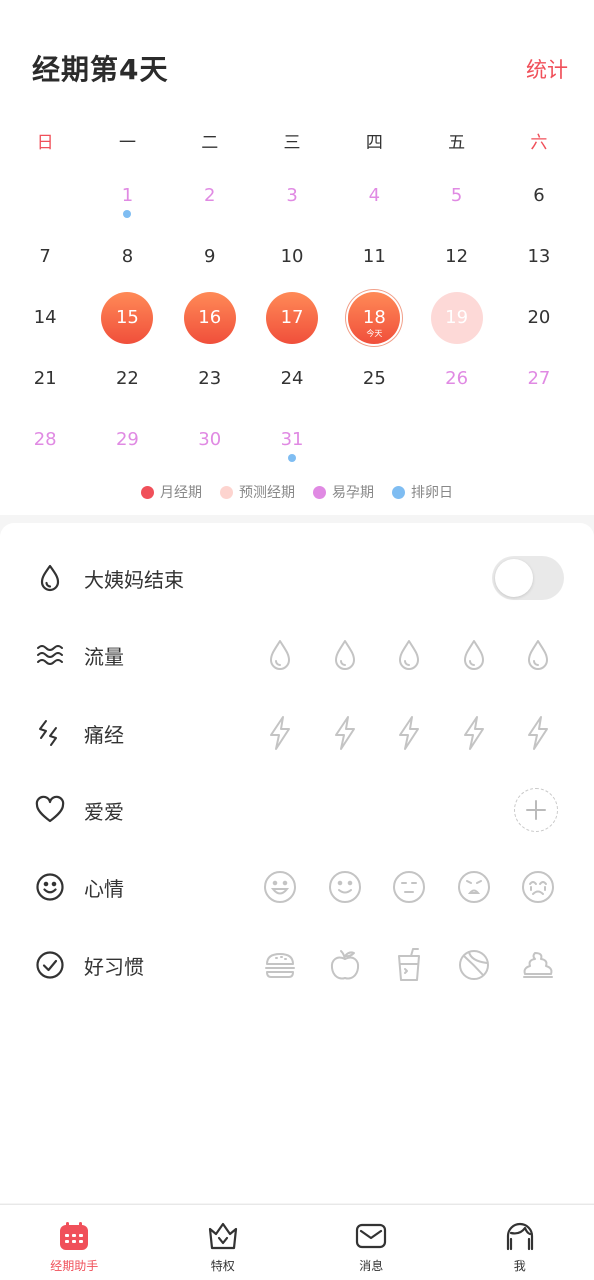 The height and width of the screenshot is (1280, 594). I want to click on mood-neutral-option, so click(409, 887).